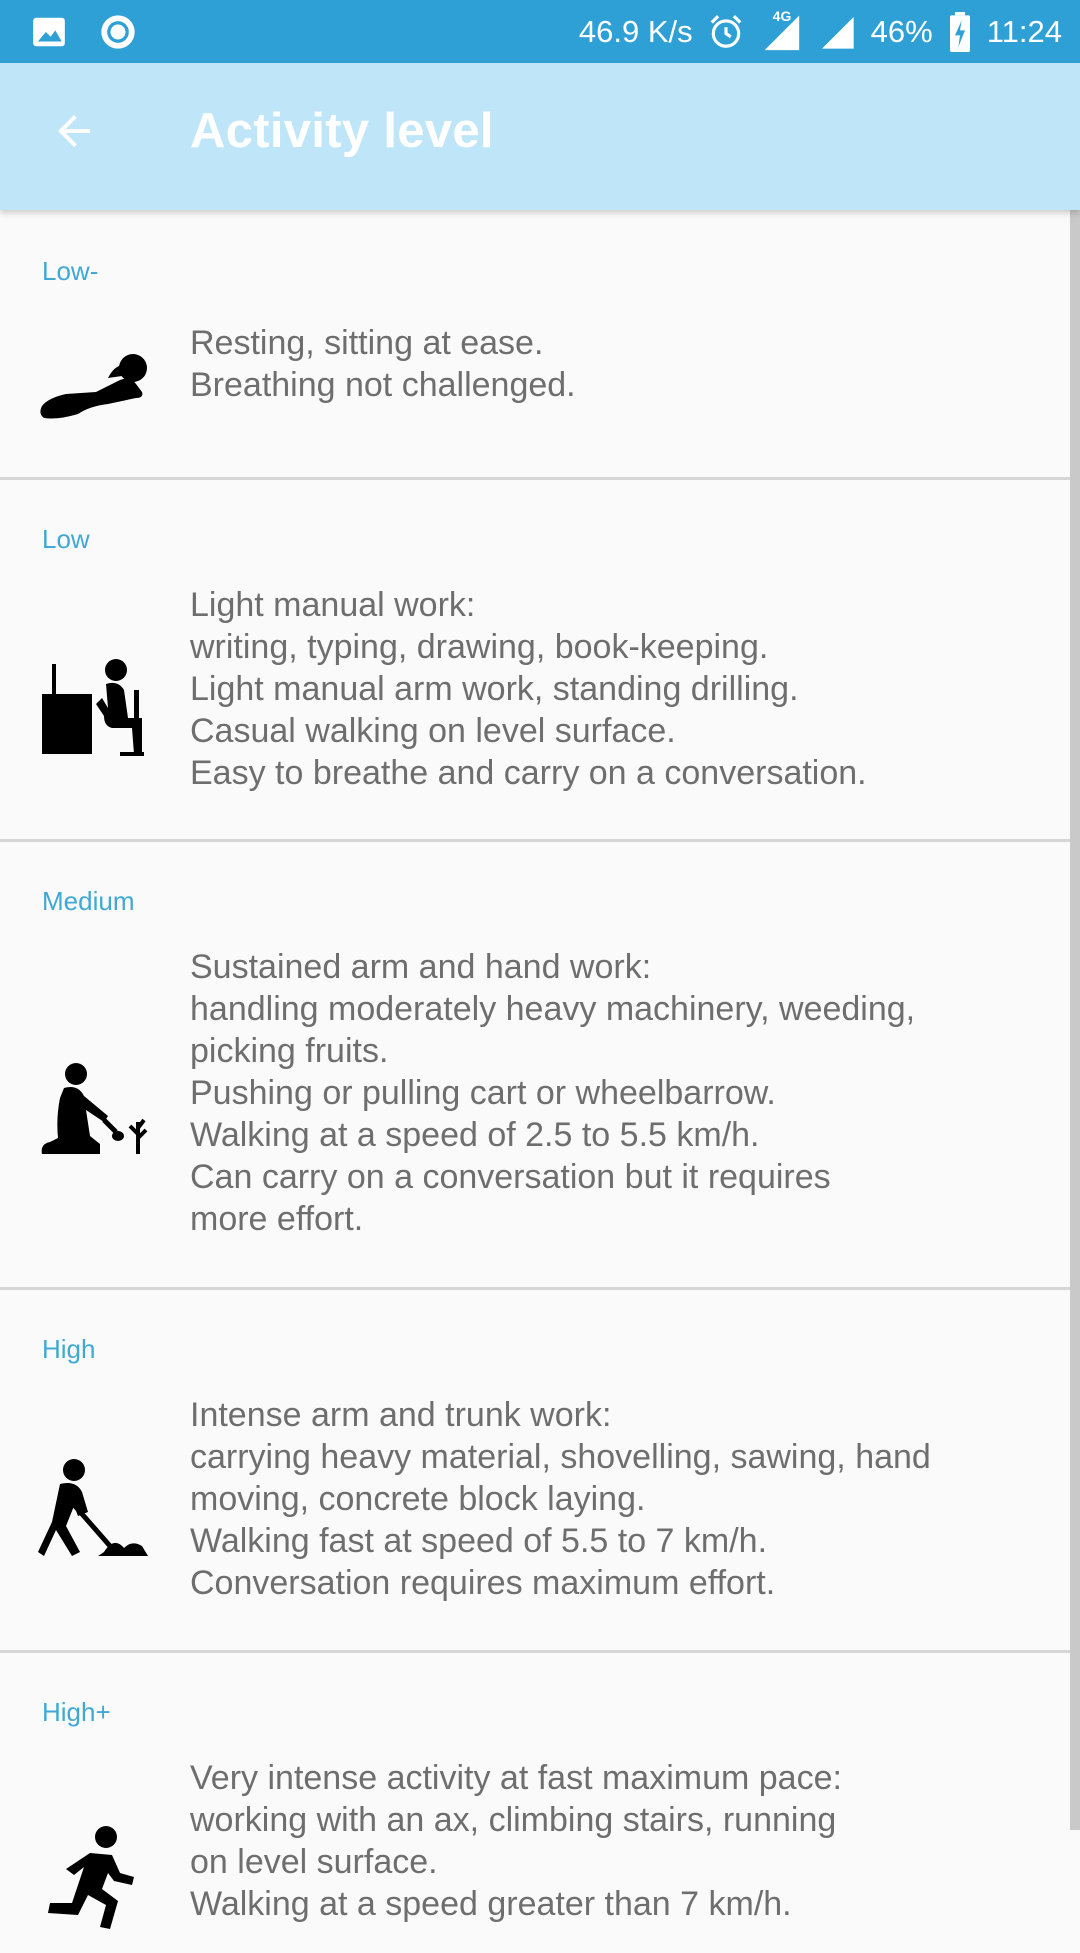 Image resolution: width=1080 pixels, height=1953 pixels. I want to click on back-button, so click(74, 133).